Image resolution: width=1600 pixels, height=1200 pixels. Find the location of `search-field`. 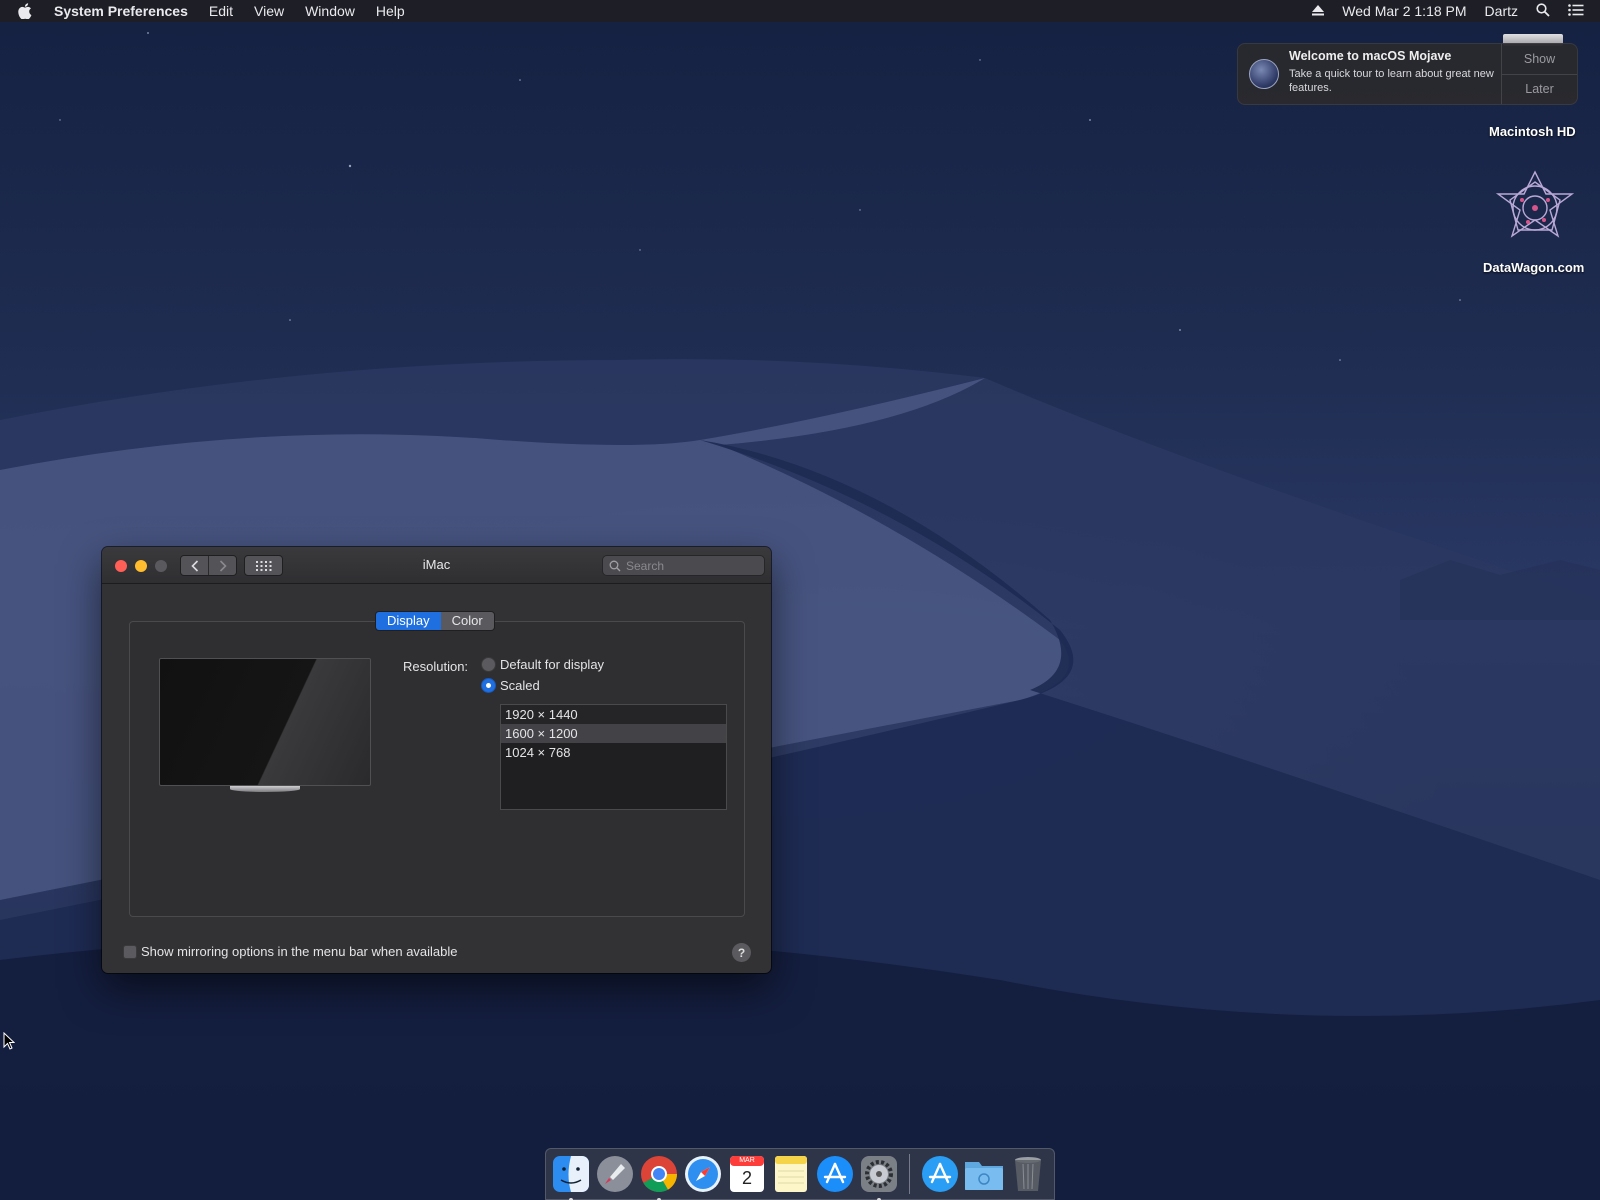

search-field is located at coordinates (683, 565).